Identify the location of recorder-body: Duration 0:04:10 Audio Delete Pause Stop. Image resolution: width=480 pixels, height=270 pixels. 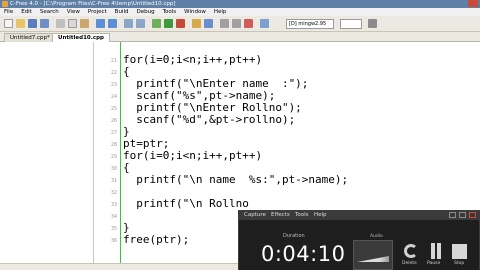
(359, 245).